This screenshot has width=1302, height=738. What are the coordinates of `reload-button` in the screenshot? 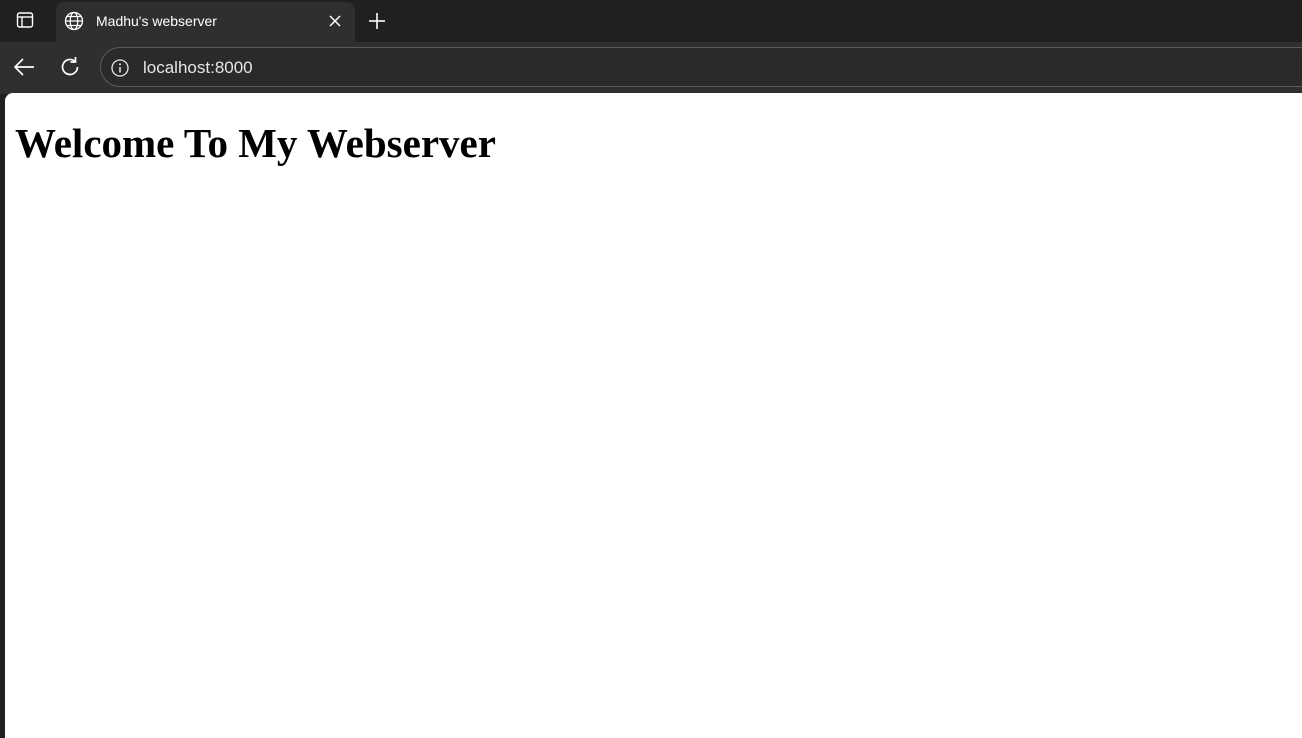 It's located at (70, 67).